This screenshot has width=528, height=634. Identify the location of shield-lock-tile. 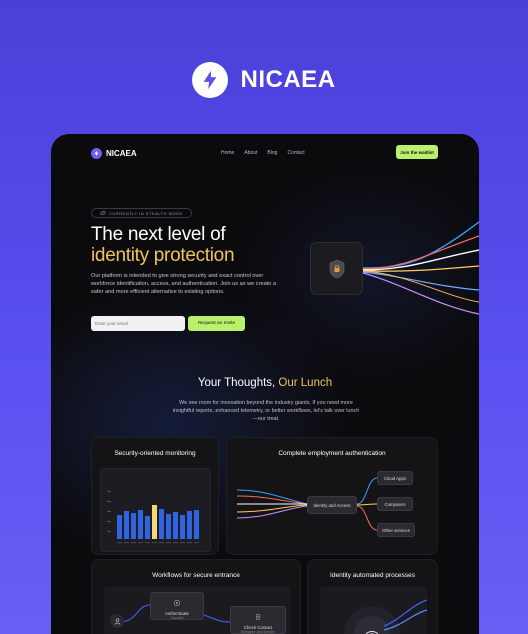
(336, 268).